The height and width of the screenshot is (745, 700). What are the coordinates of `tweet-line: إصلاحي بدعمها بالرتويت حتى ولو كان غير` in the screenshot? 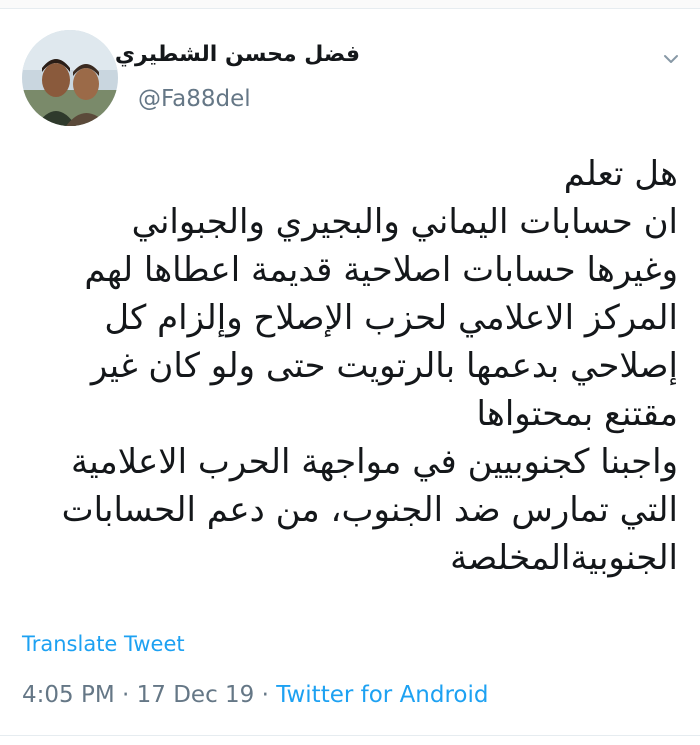 It's located at (384, 366).